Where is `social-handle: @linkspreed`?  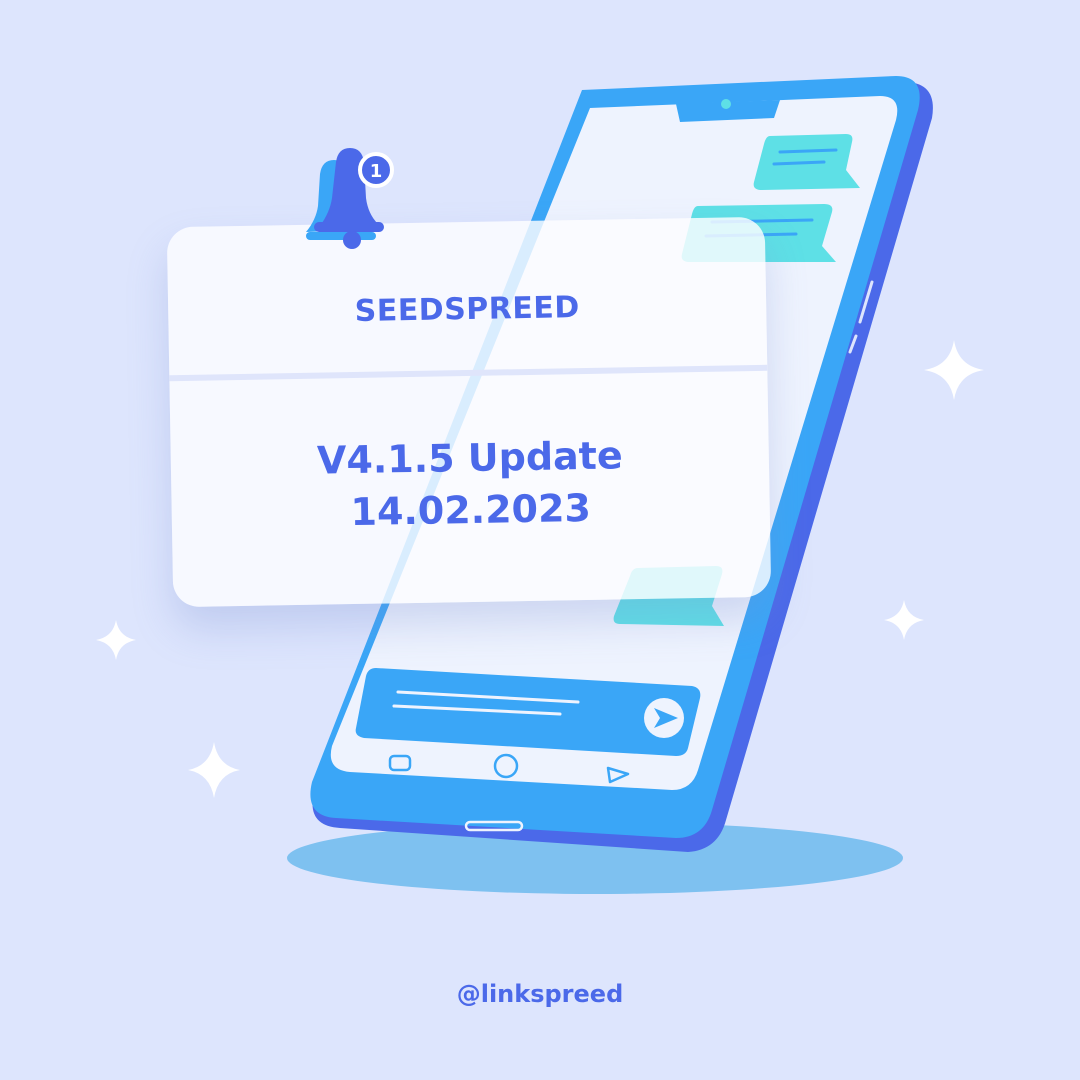
social-handle: @linkspreed is located at coordinates (540, 994).